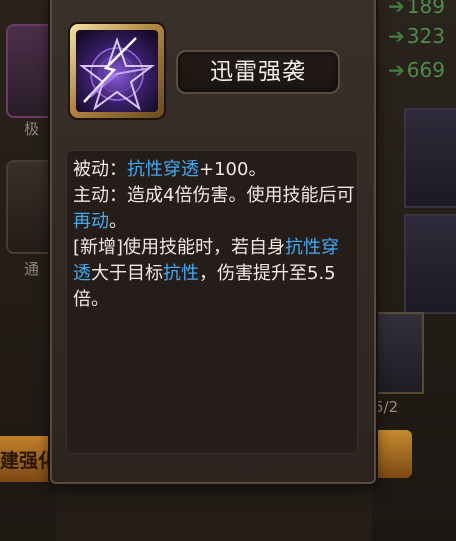 Image resolution: width=456 pixels, height=541 pixels. I want to click on purple-lightning-star-icon, so click(117, 71).